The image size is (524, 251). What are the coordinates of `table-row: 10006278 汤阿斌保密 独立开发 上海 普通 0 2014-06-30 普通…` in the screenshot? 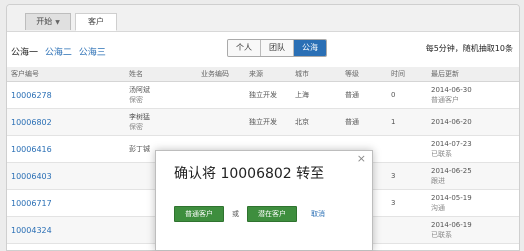 It's located at (263, 95).